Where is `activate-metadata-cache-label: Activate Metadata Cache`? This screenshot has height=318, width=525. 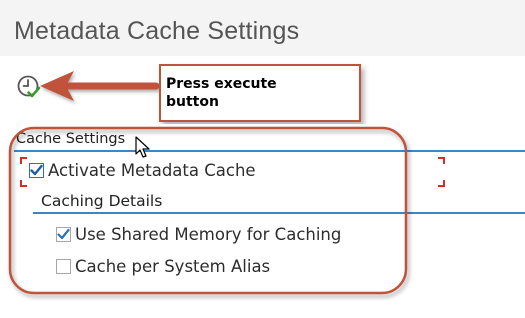
activate-metadata-cache-label: Activate Metadata Cache is located at coordinates (152, 170).